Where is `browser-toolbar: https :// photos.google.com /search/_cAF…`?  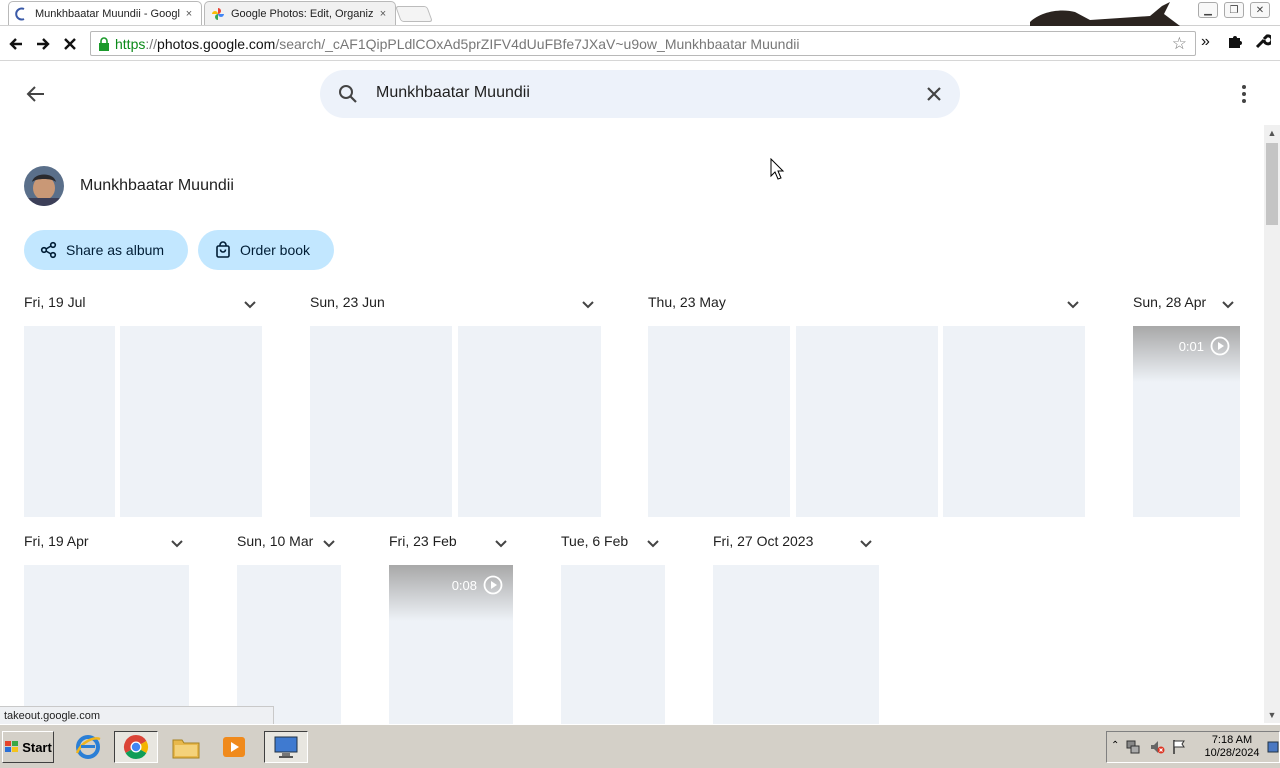
browser-toolbar: https :// photos.google.com /search/_cAF… is located at coordinates (640, 44).